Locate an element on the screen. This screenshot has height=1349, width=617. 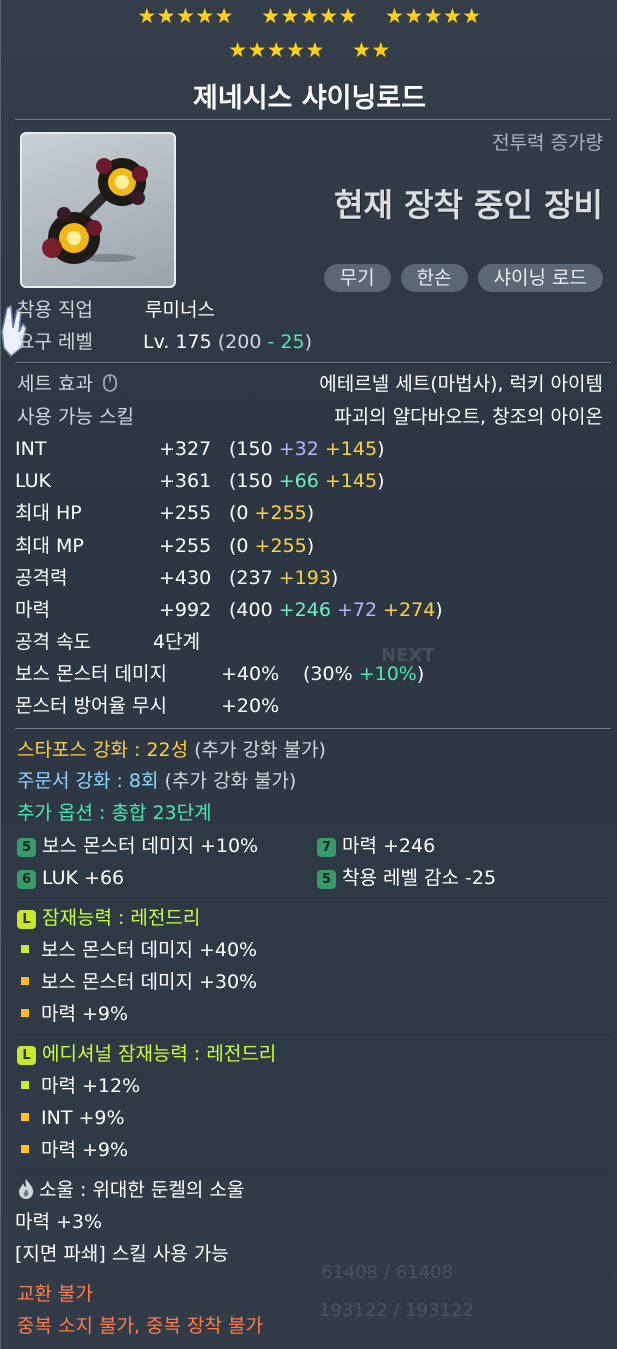
required-job-row: 착용 직업 is located at coordinates (55, 310).